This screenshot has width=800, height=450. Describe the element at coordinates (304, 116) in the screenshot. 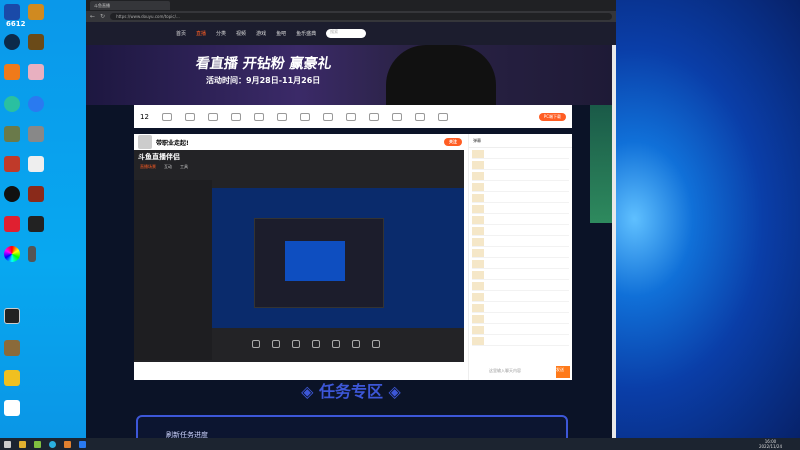

I see `calendar-icon` at that location.